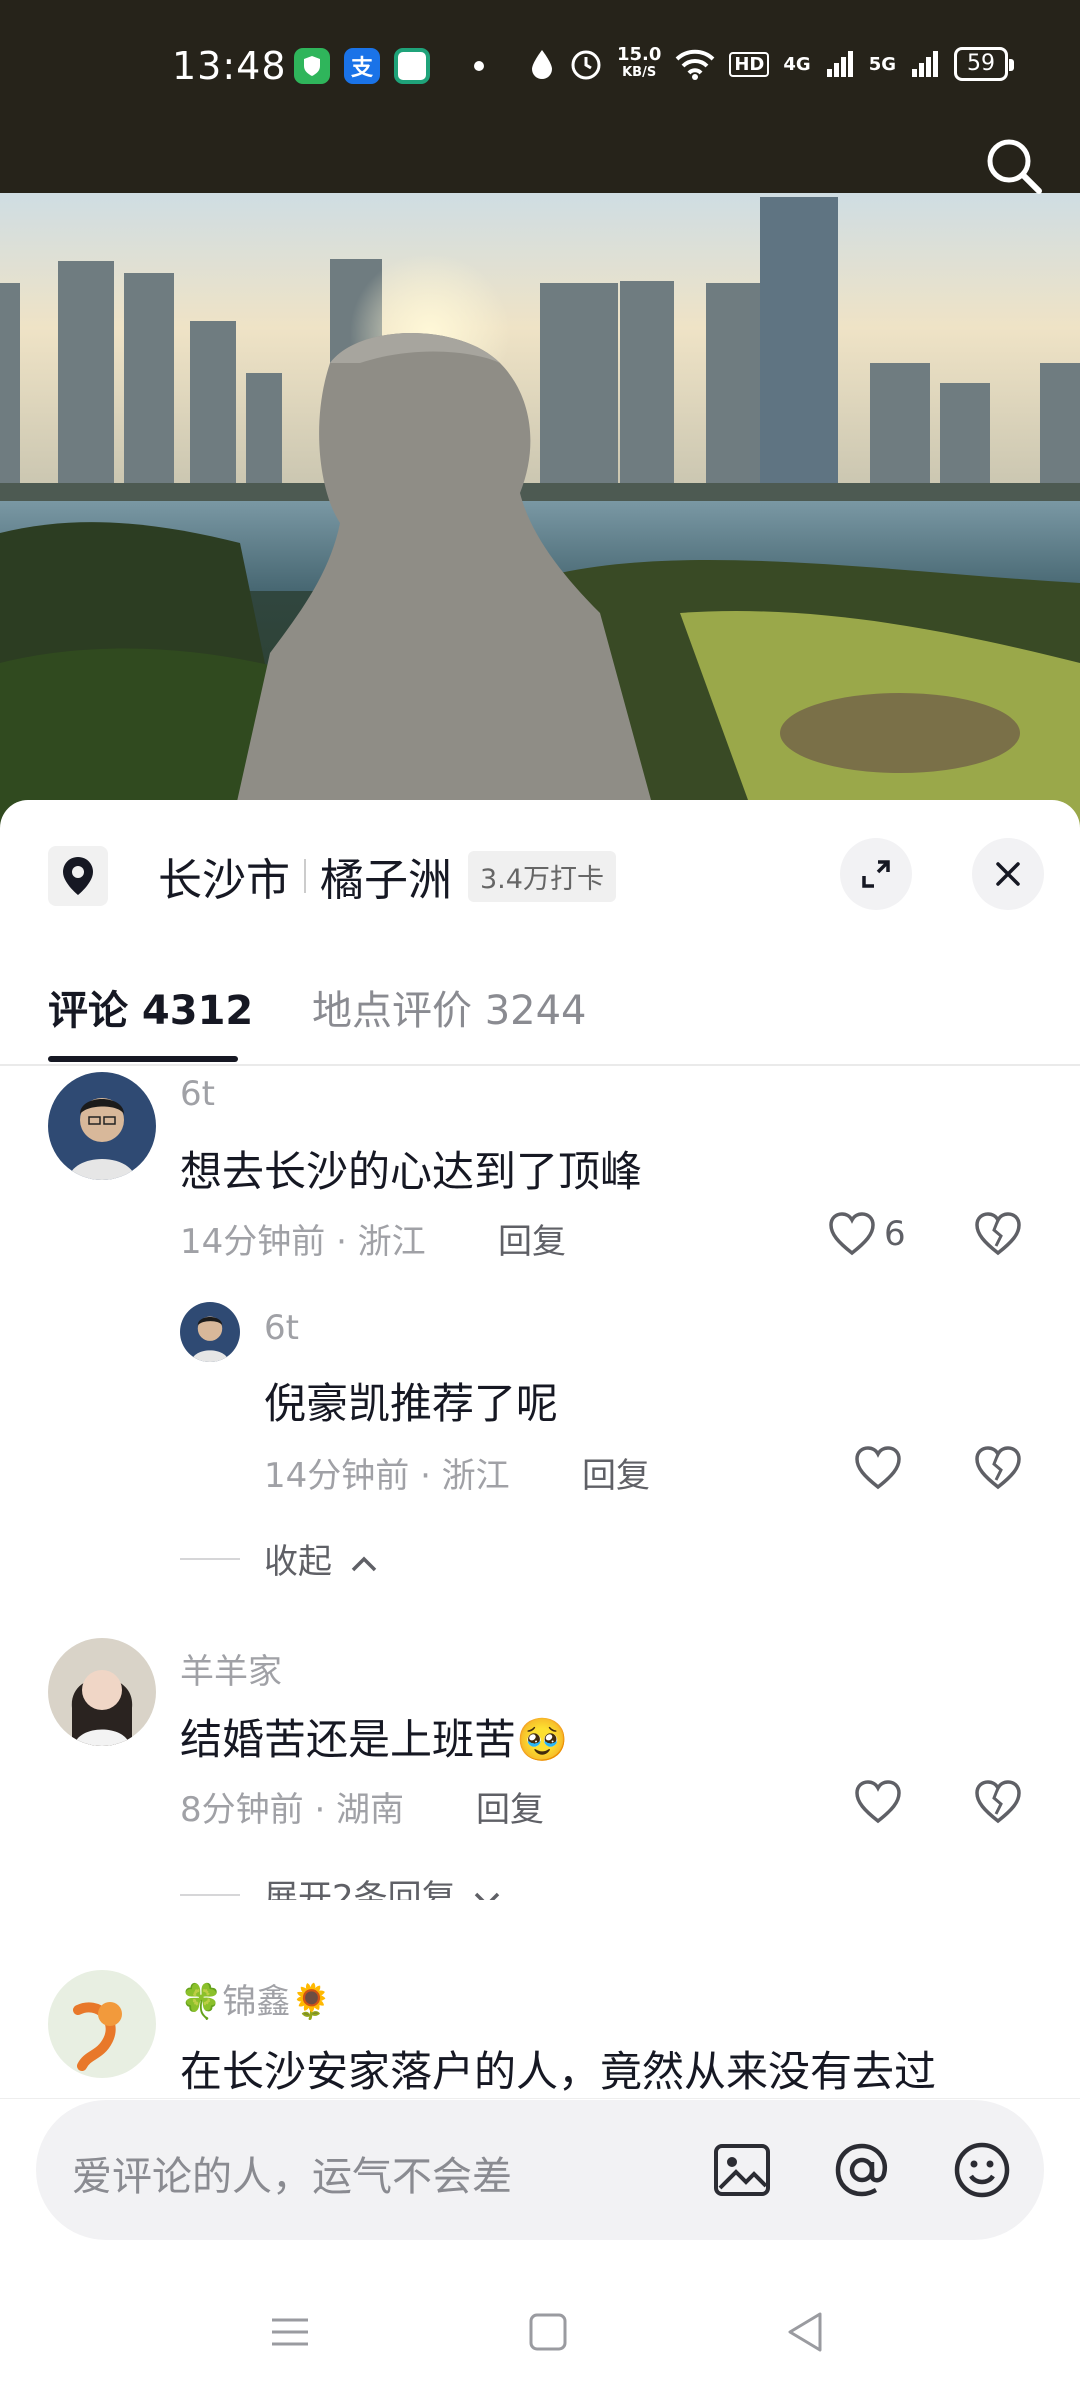  What do you see at coordinates (197, 1094) in the screenshot?
I see `comment-username: 6t` at bounding box center [197, 1094].